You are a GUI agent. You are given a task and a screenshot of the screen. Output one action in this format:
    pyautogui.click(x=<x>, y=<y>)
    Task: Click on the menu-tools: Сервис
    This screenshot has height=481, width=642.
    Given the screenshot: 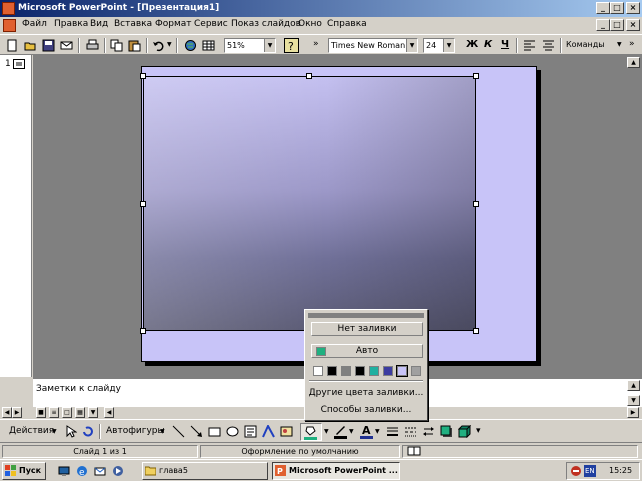 What is the action you would take?
    pyautogui.click(x=211, y=24)
    